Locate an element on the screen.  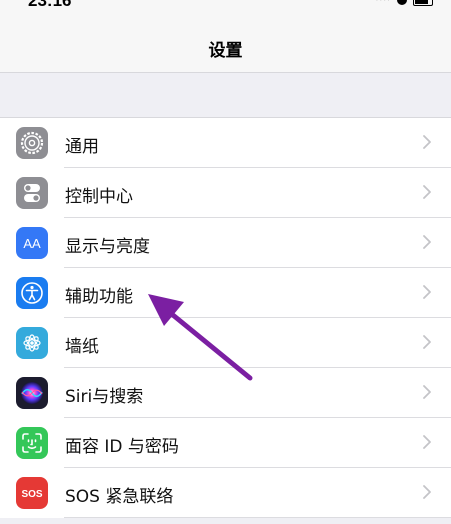
wifi-icon is located at coordinates (402, 2).